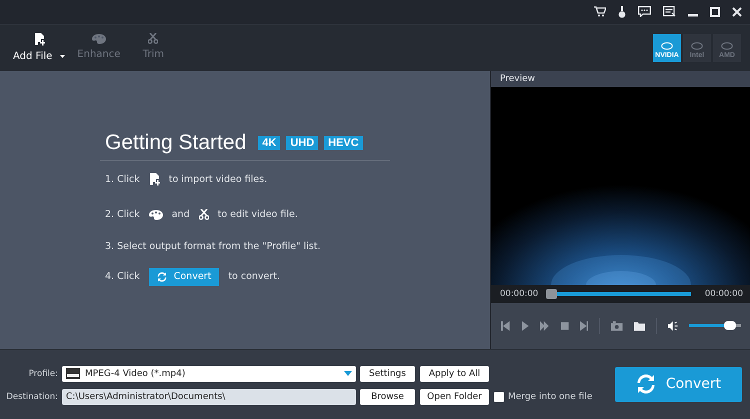 The image size is (750, 419). What do you see at coordinates (737, 11) in the screenshot?
I see `close-icon` at bounding box center [737, 11].